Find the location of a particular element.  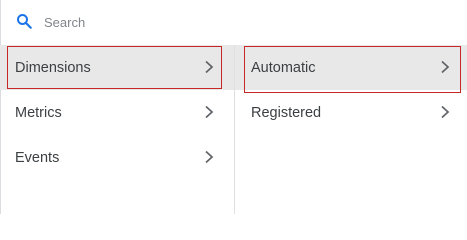

menu-item-label: Automatic is located at coordinates (283, 67).